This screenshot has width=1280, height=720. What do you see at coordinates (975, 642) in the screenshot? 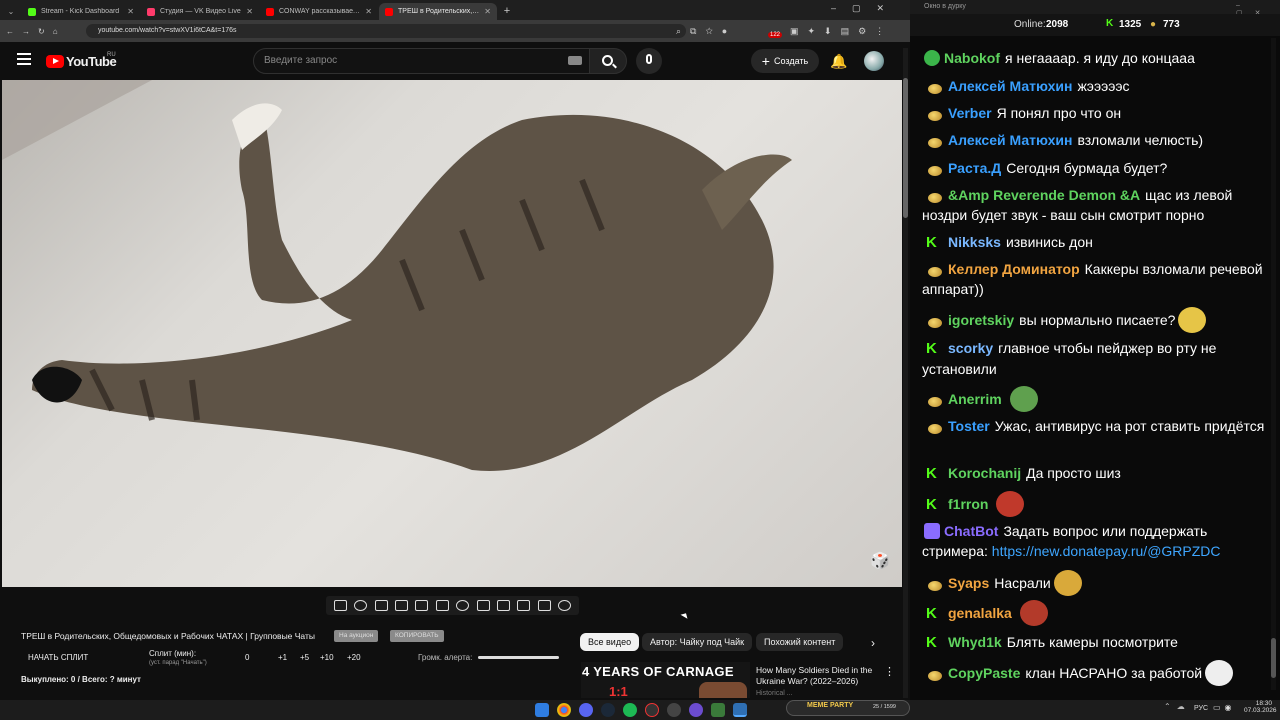
I see `chat-nick: Whyd1k` at bounding box center [975, 642].